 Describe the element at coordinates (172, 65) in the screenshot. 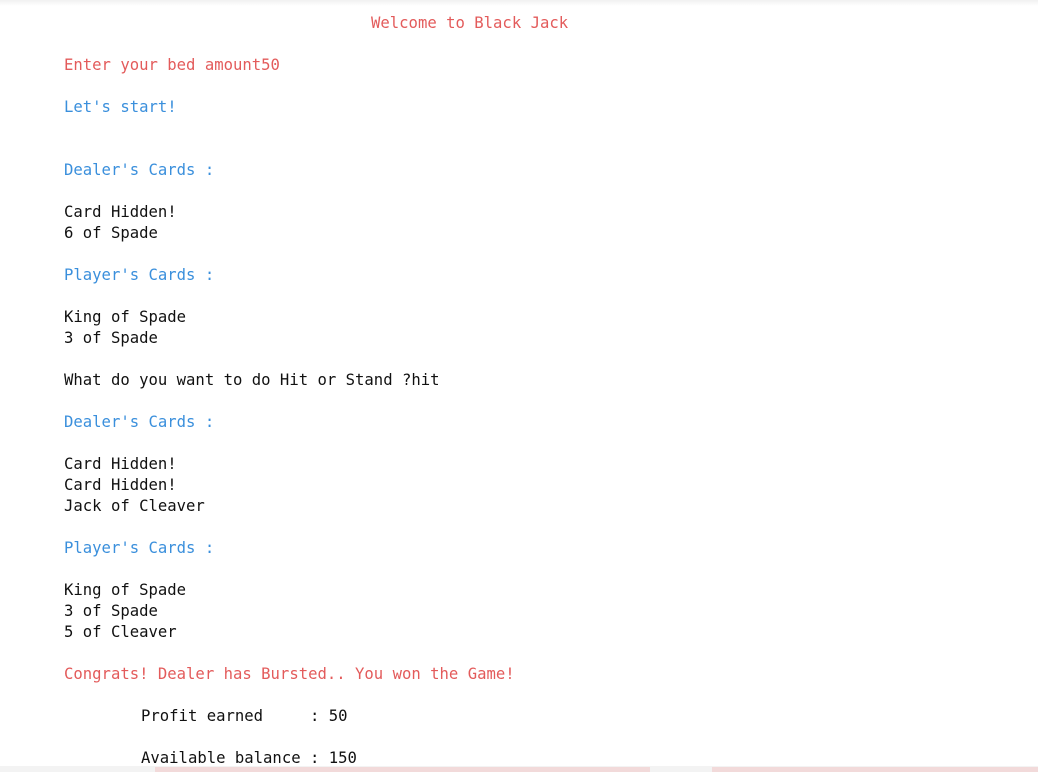

I see `bet-prompt: Enter your bed amount50` at that location.